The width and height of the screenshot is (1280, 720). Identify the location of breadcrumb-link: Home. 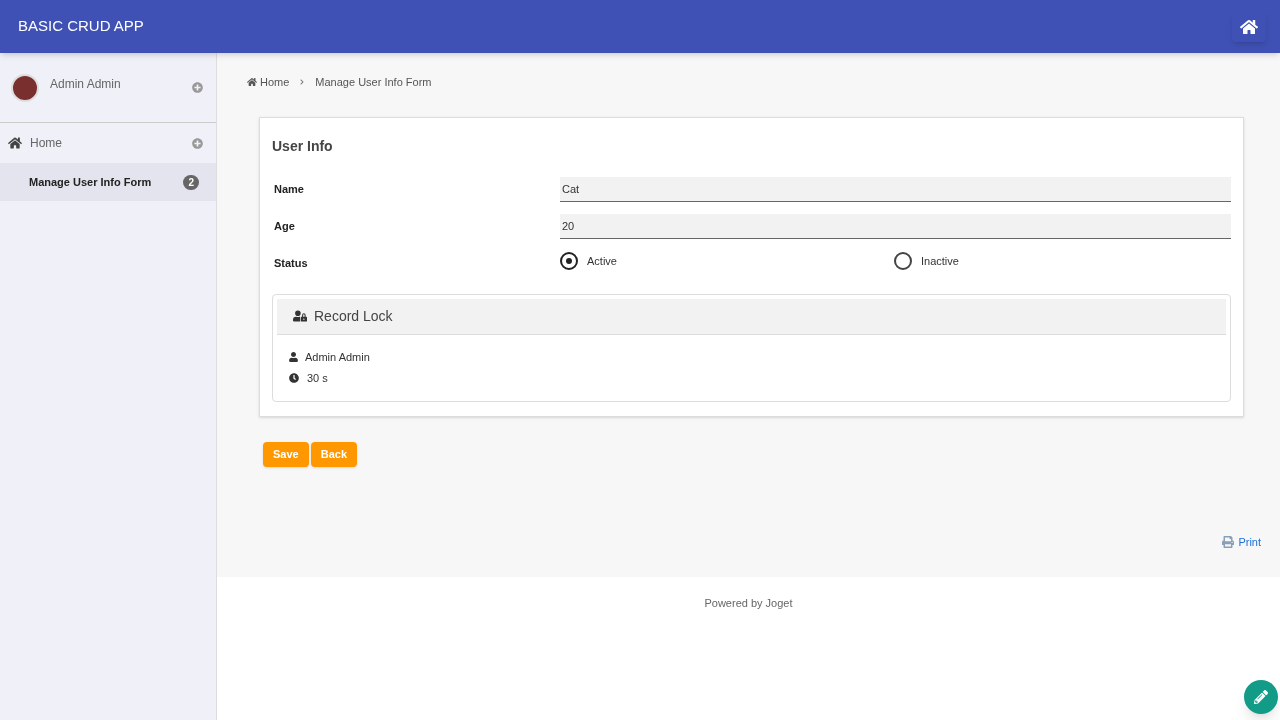
(268, 82).